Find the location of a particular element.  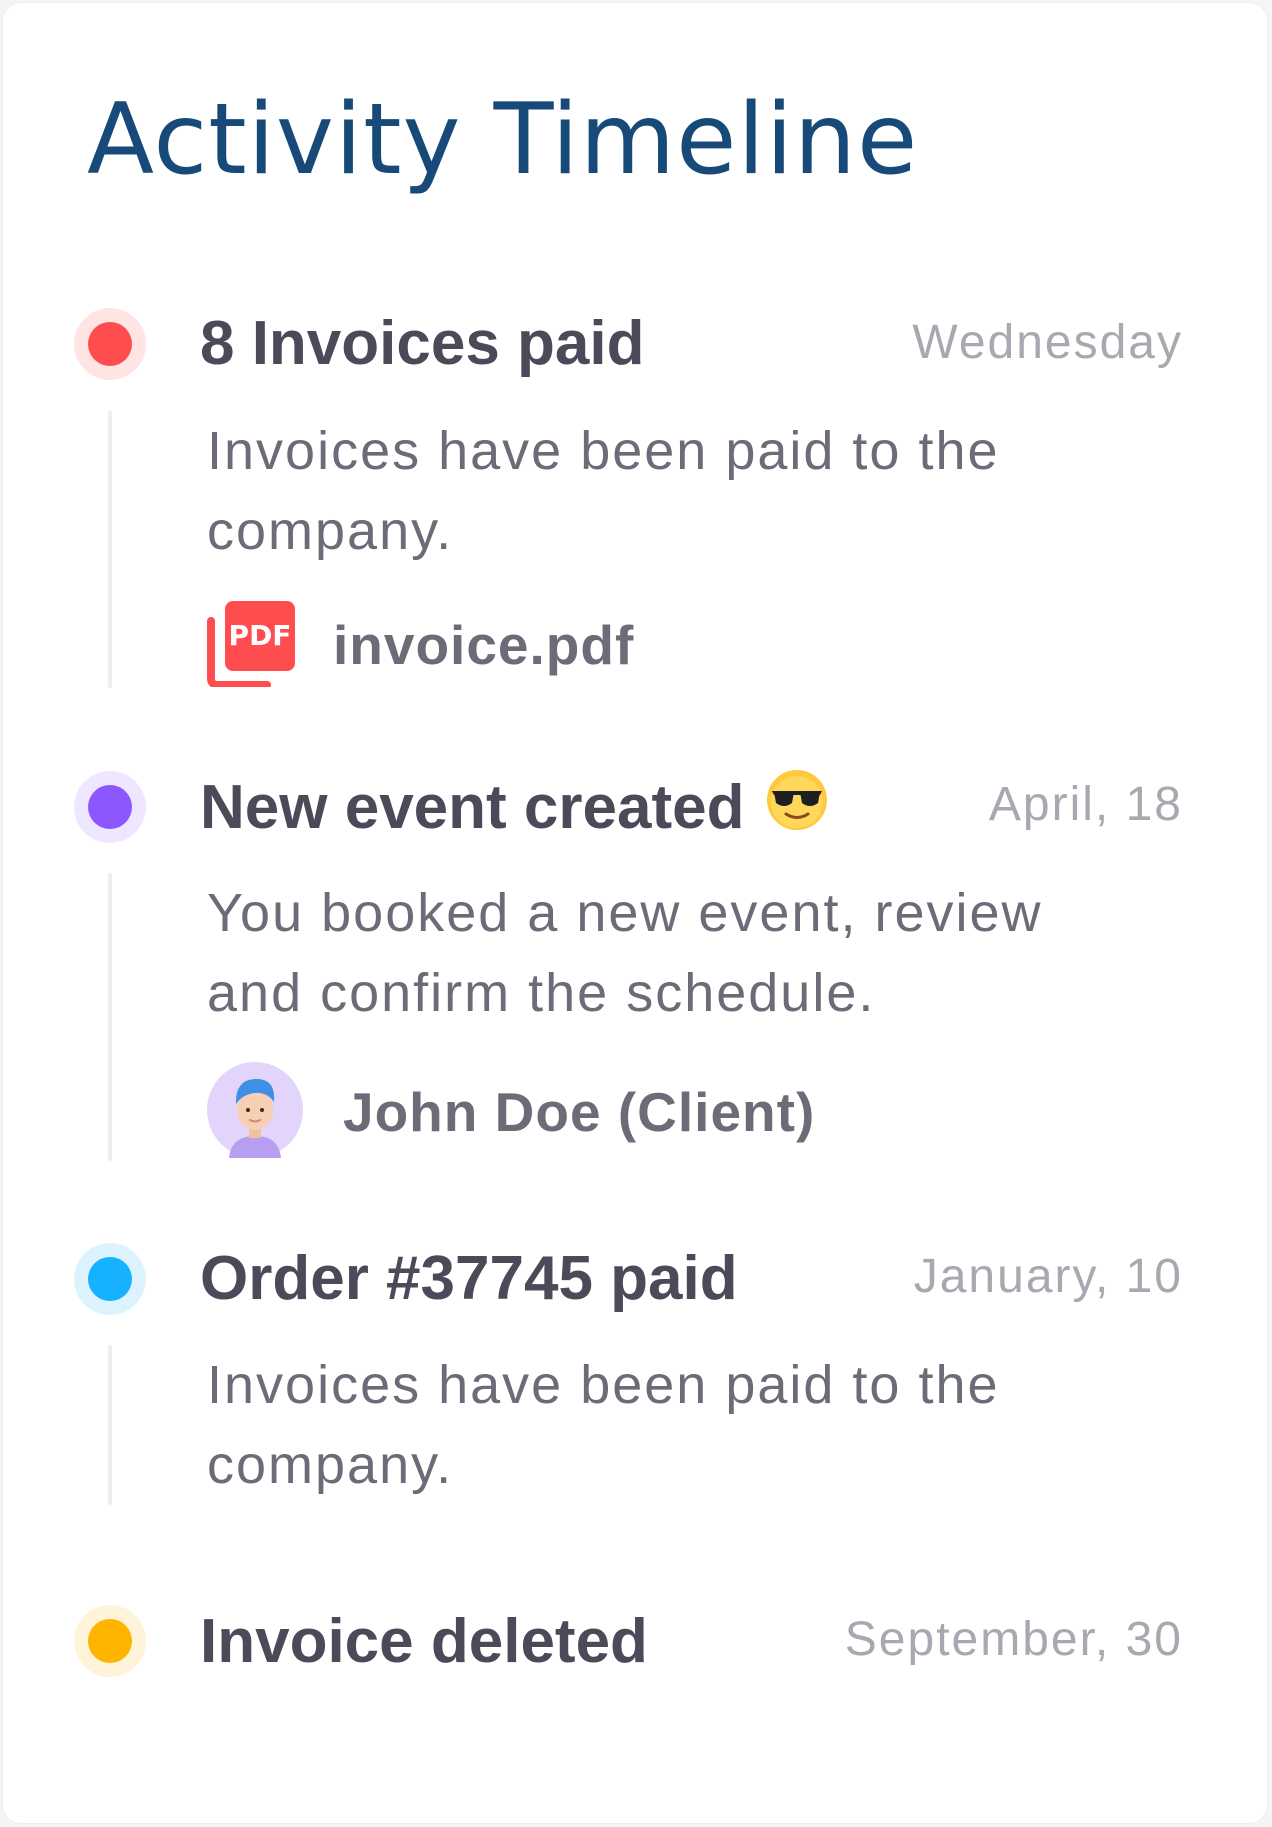

pdf-file-icon: PDF is located at coordinates (251, 645).